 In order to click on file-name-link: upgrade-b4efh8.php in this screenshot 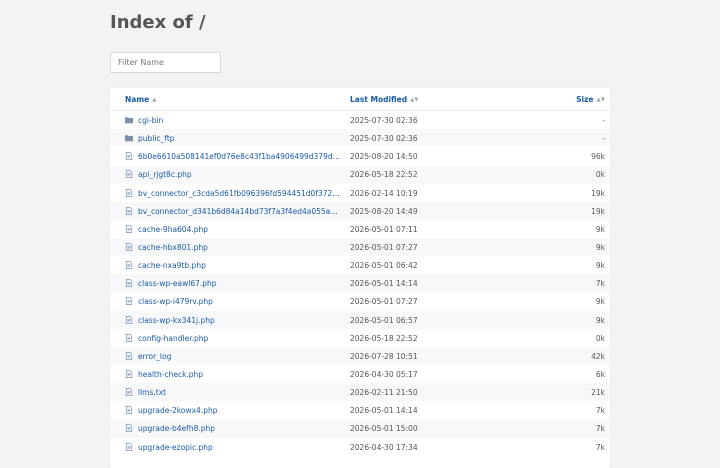, I will do `click(176, 428)`.